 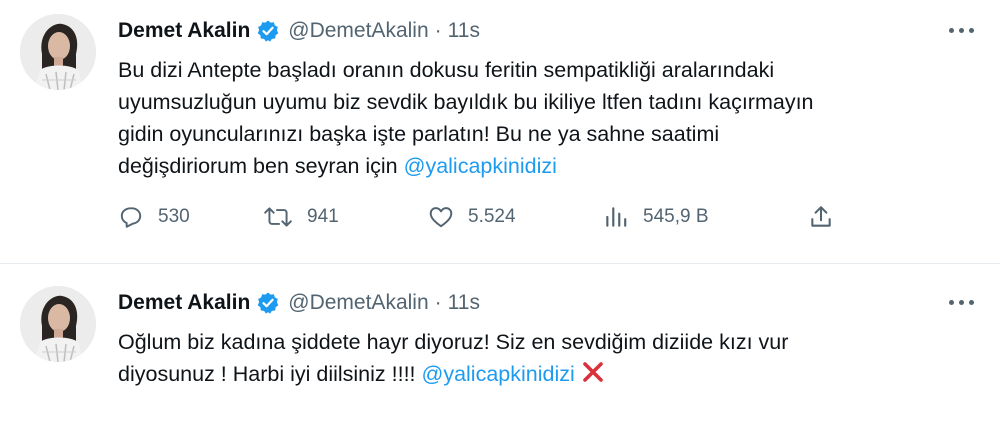 I want to click on tweet-text-segment: diyosunuz ! Harbi iyi diilsiniz !!!!, so click(x=270, y=374).